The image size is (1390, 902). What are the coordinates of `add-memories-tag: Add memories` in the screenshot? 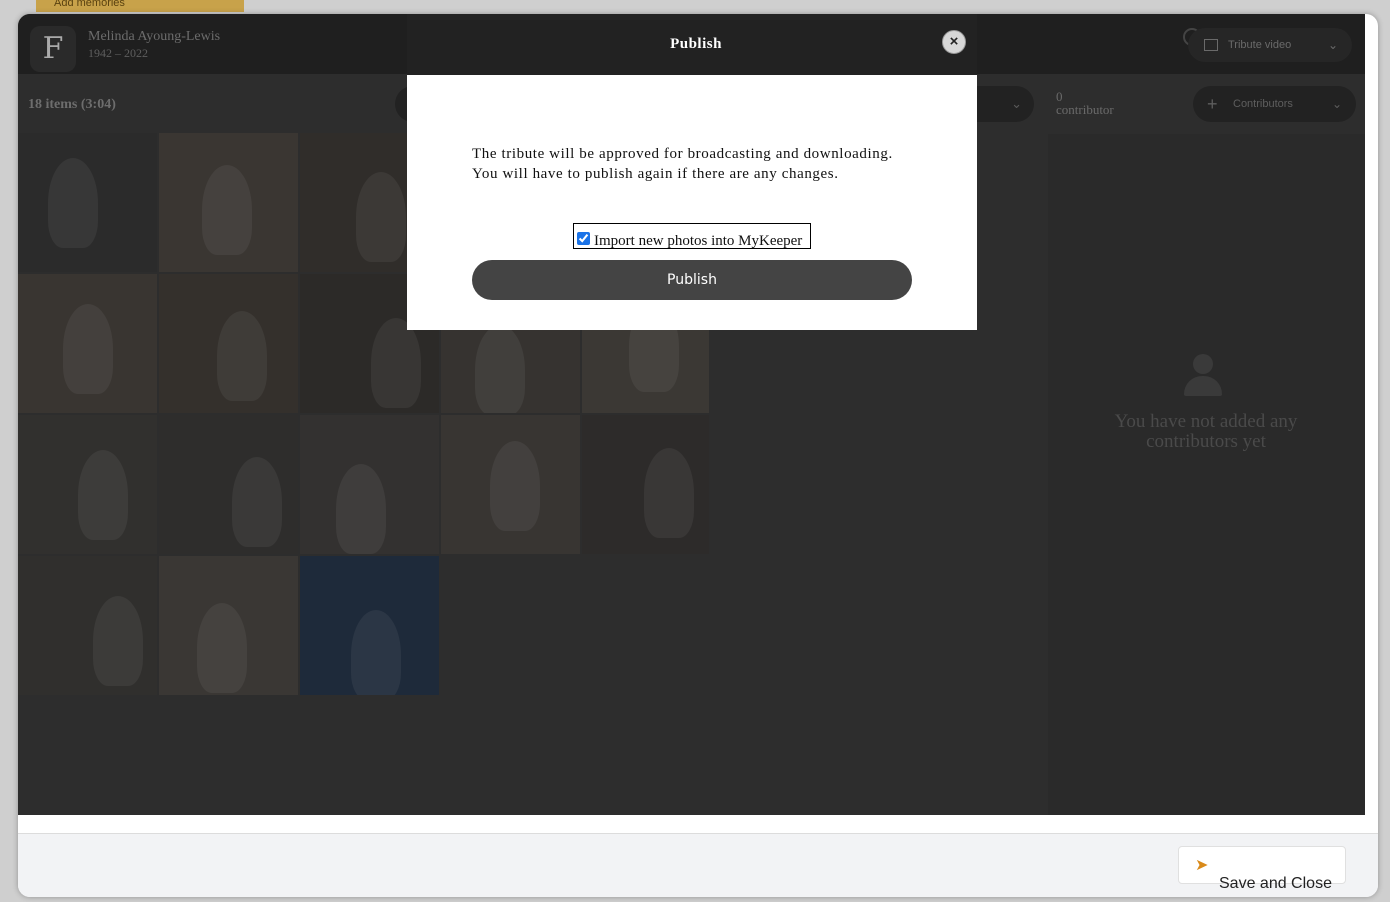 It's located at (140, 6).